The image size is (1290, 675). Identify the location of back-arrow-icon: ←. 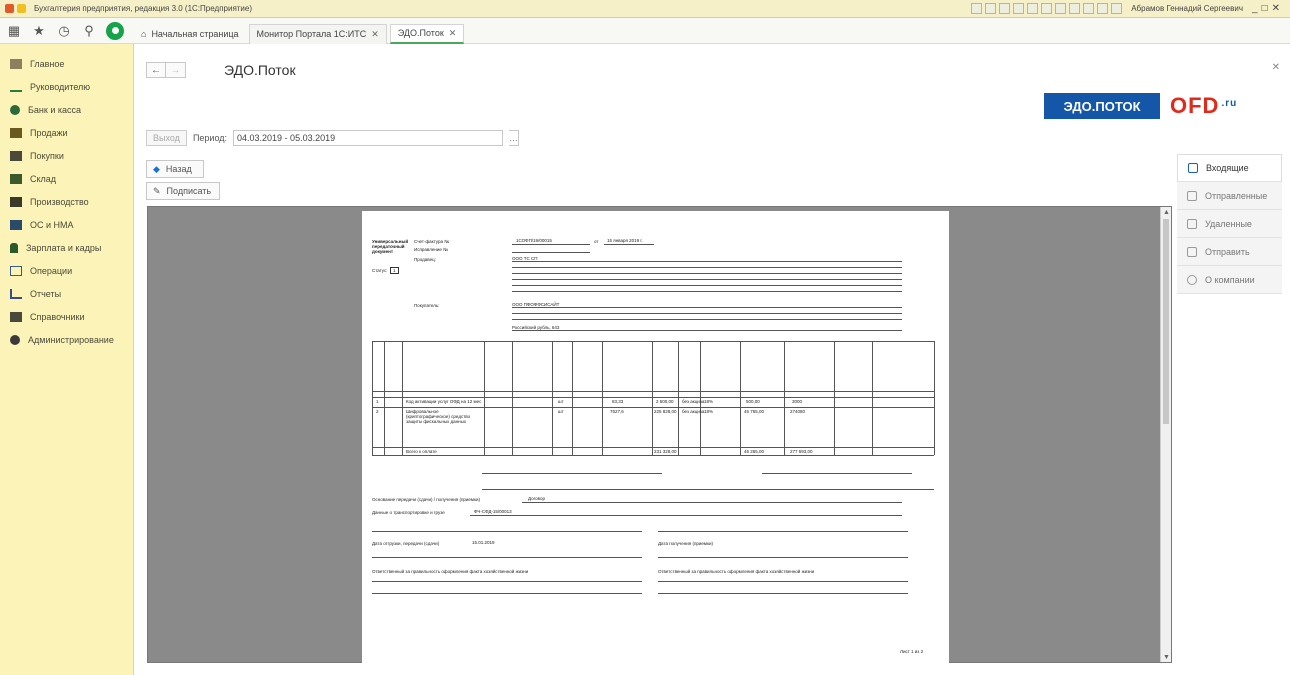
(156, 70).